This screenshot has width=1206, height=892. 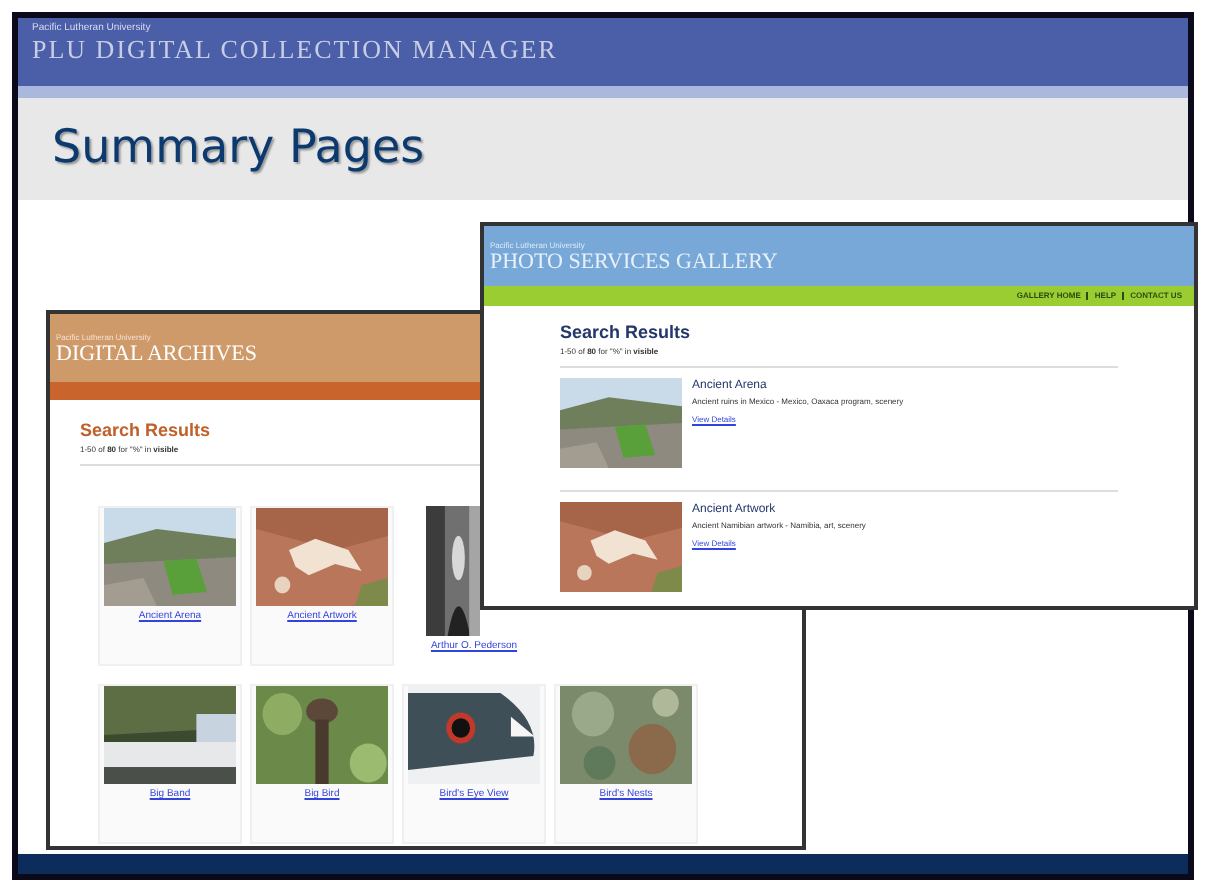 What do you see at coordinates (156, 355) in the screenshot?
I see `banner-title: DIGITAL ARCHIVES` at bounding box center [156, 355].